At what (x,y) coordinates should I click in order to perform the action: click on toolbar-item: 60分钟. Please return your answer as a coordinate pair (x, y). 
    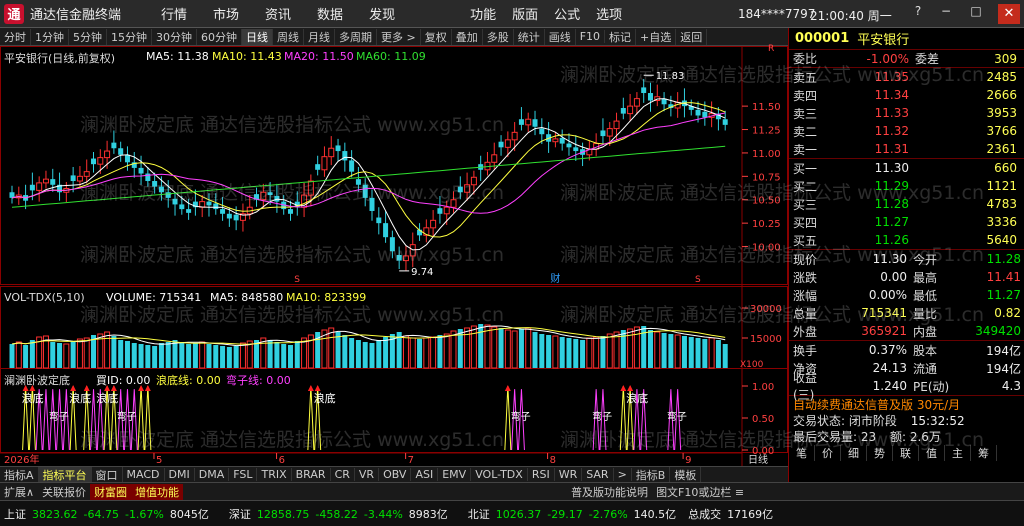
    Looking at the image, I should click on (219, 36).